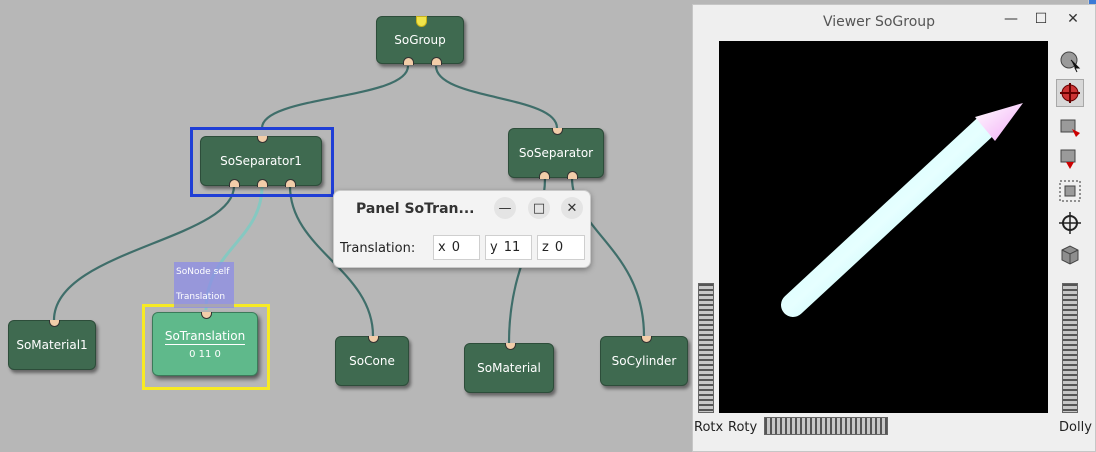  I want to click on set-home-icon, so click(1070, 159).